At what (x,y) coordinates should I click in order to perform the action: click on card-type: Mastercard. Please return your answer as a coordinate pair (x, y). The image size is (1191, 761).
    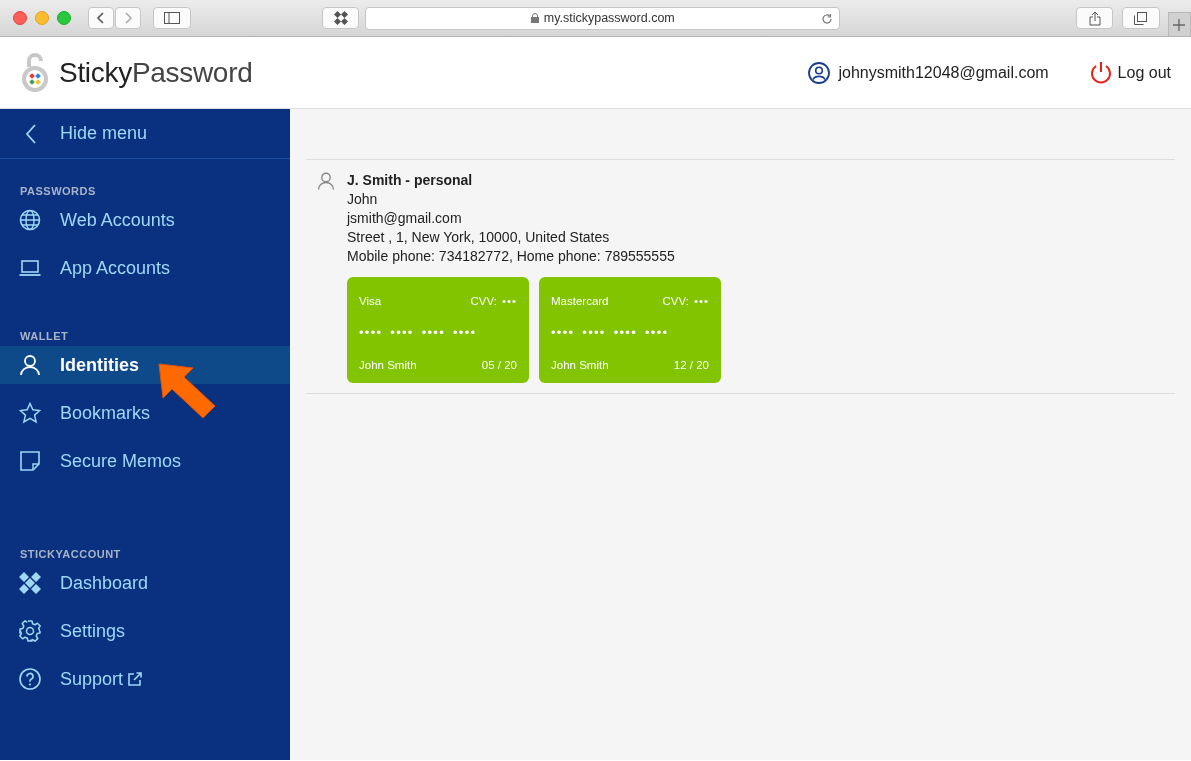
    Looking at the image, I should click on (580, 301).